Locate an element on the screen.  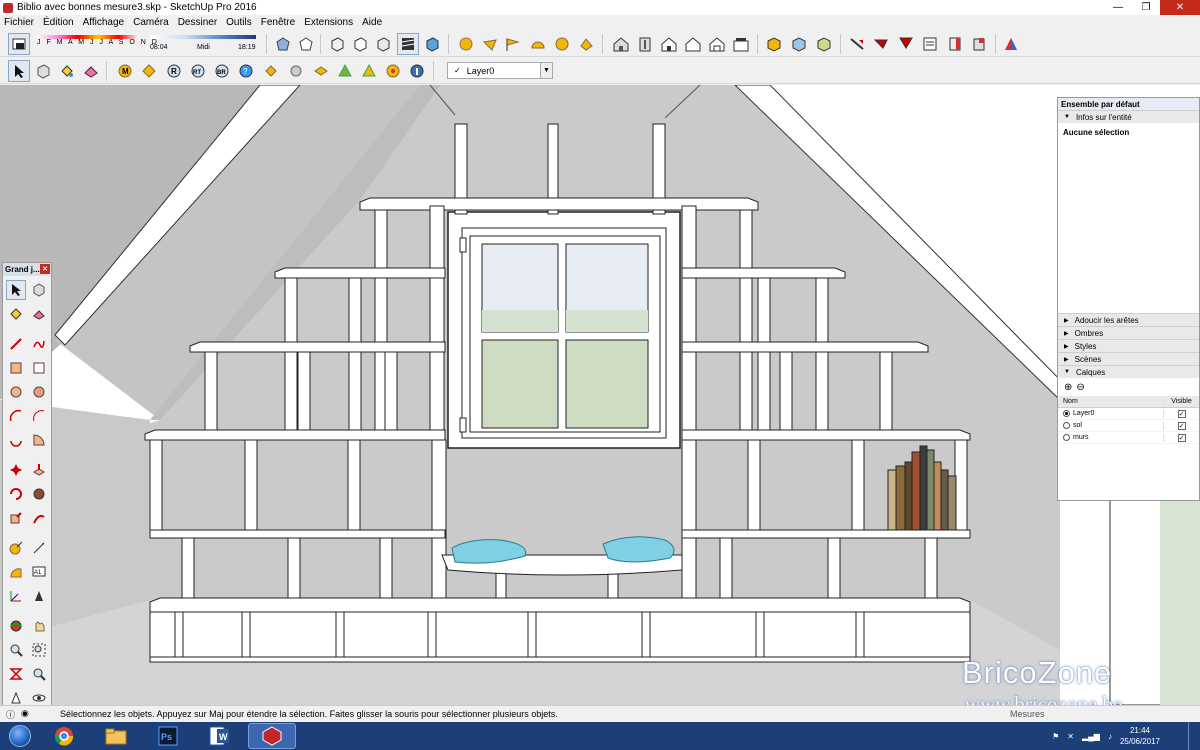
shaded-icon is located at coordinates (383, 44).